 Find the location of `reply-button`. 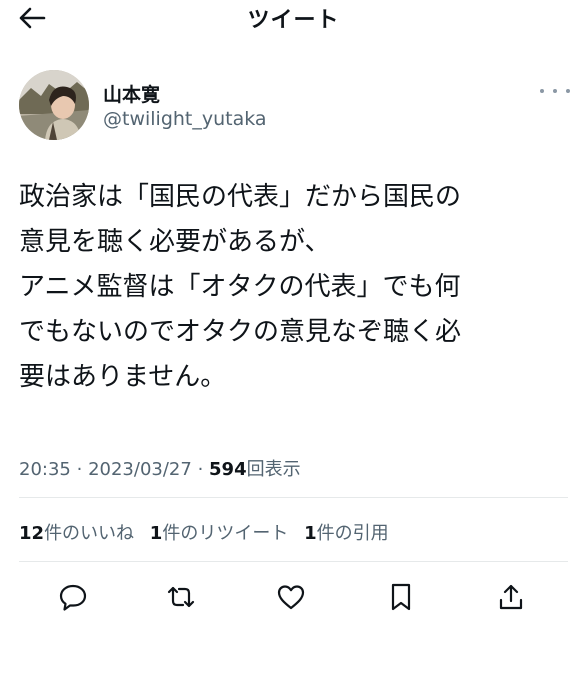

reply-button is located at coordinates (73, 597).